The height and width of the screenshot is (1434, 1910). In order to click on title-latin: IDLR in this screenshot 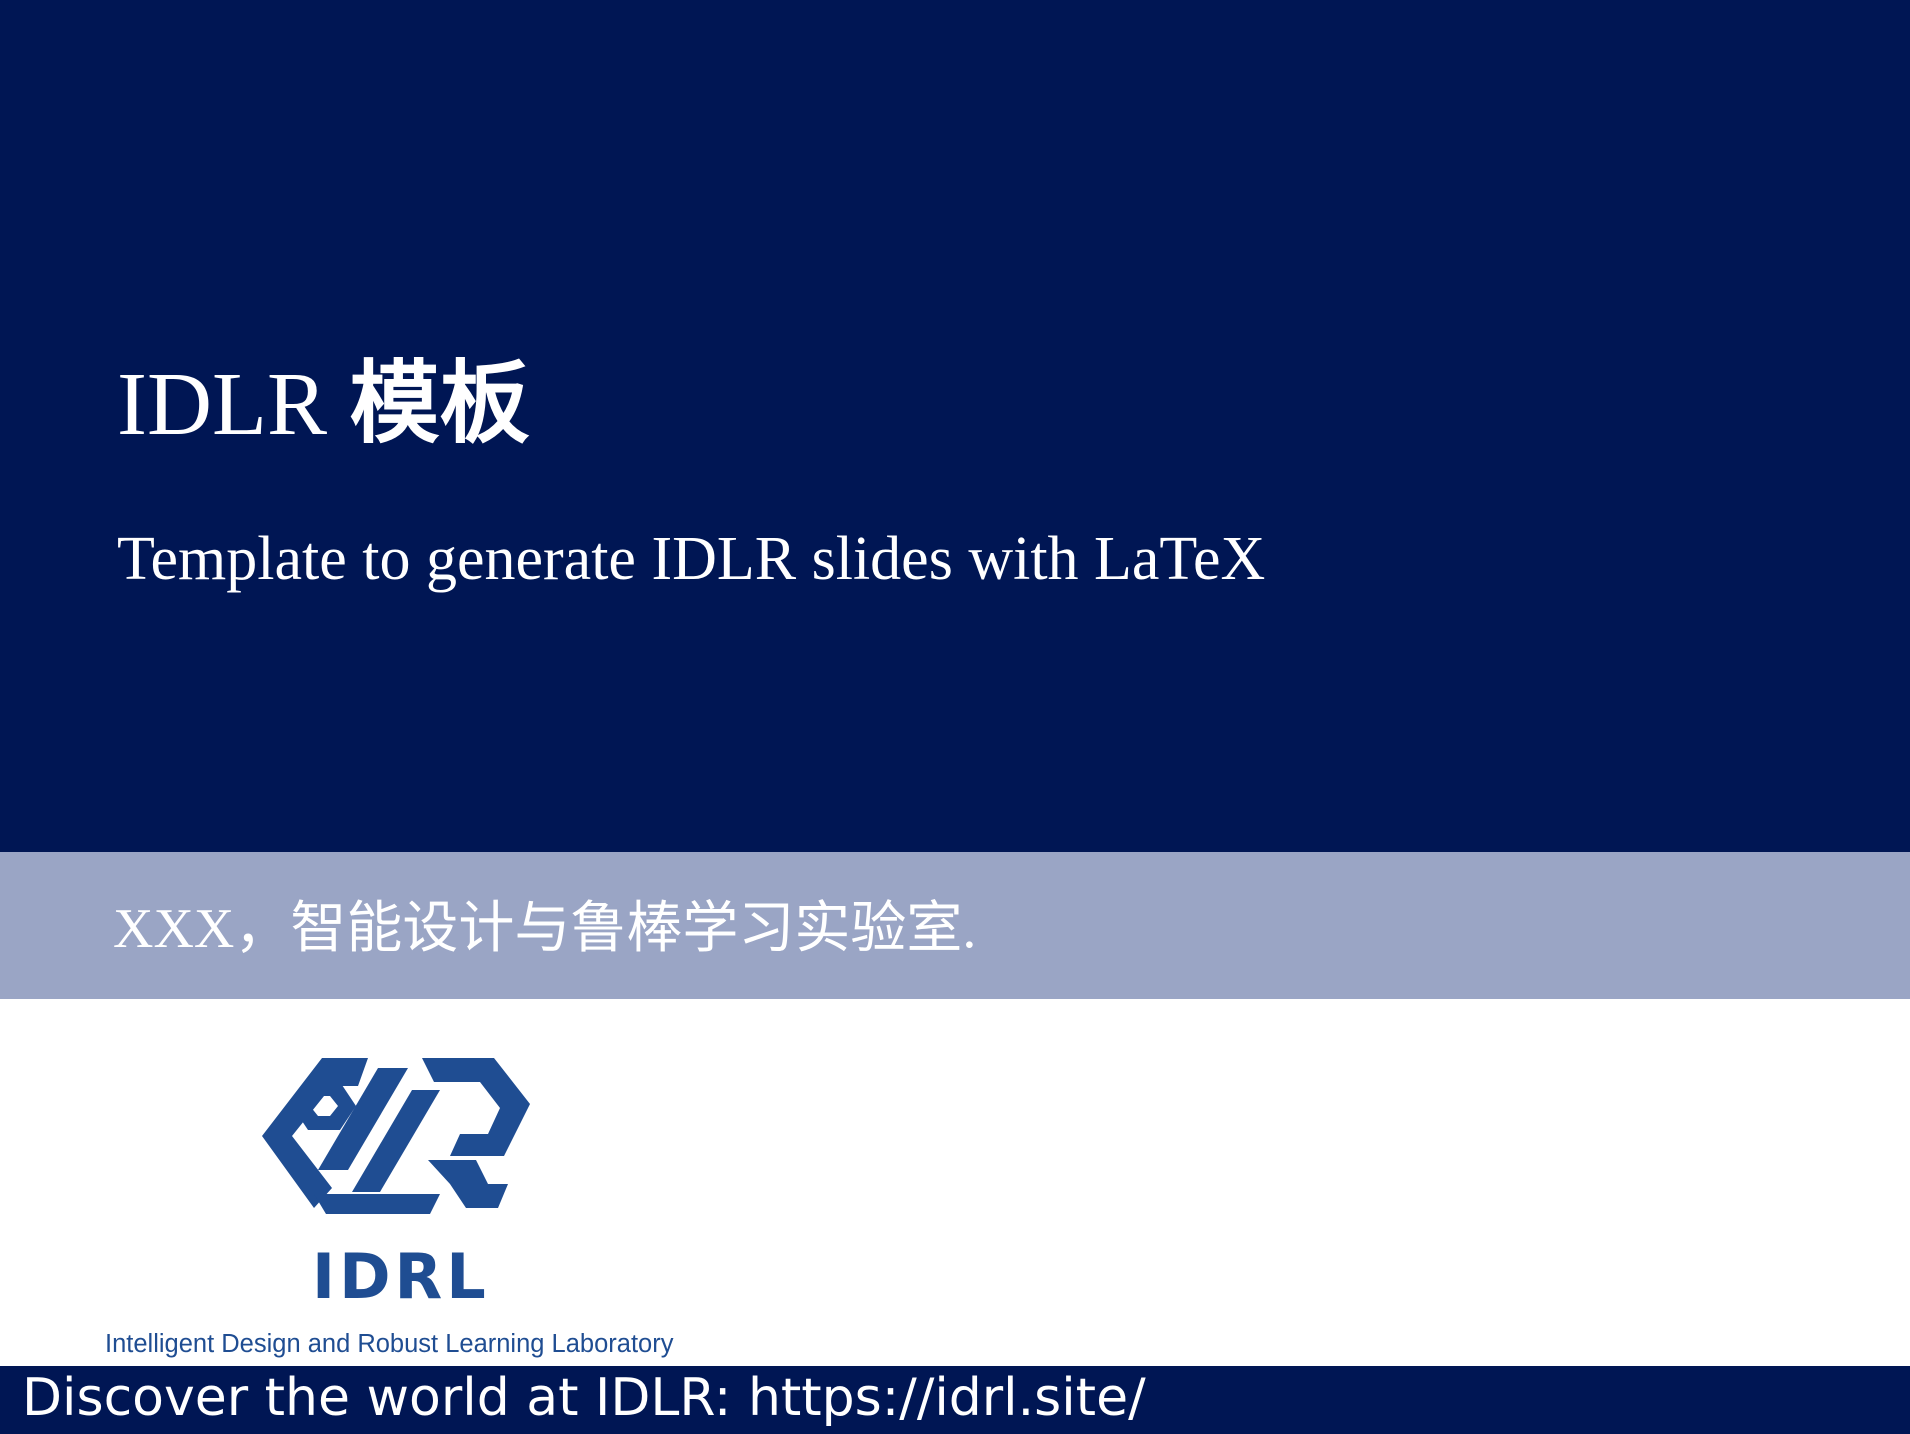, I will do `click(222, 404)`.